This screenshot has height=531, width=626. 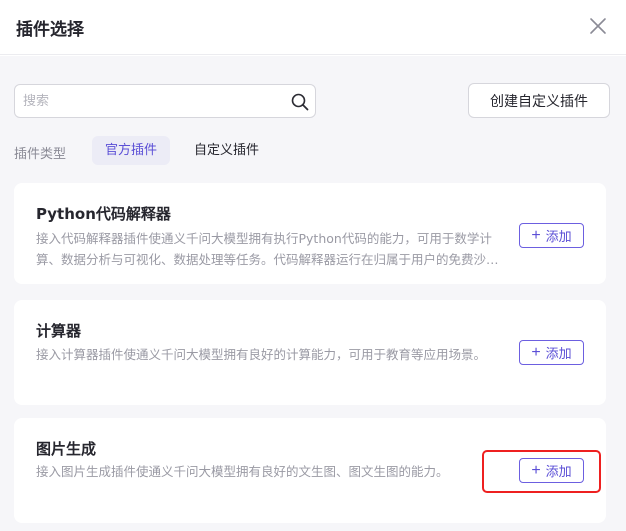 I want to click on close-button, so click(x=598, y=26).